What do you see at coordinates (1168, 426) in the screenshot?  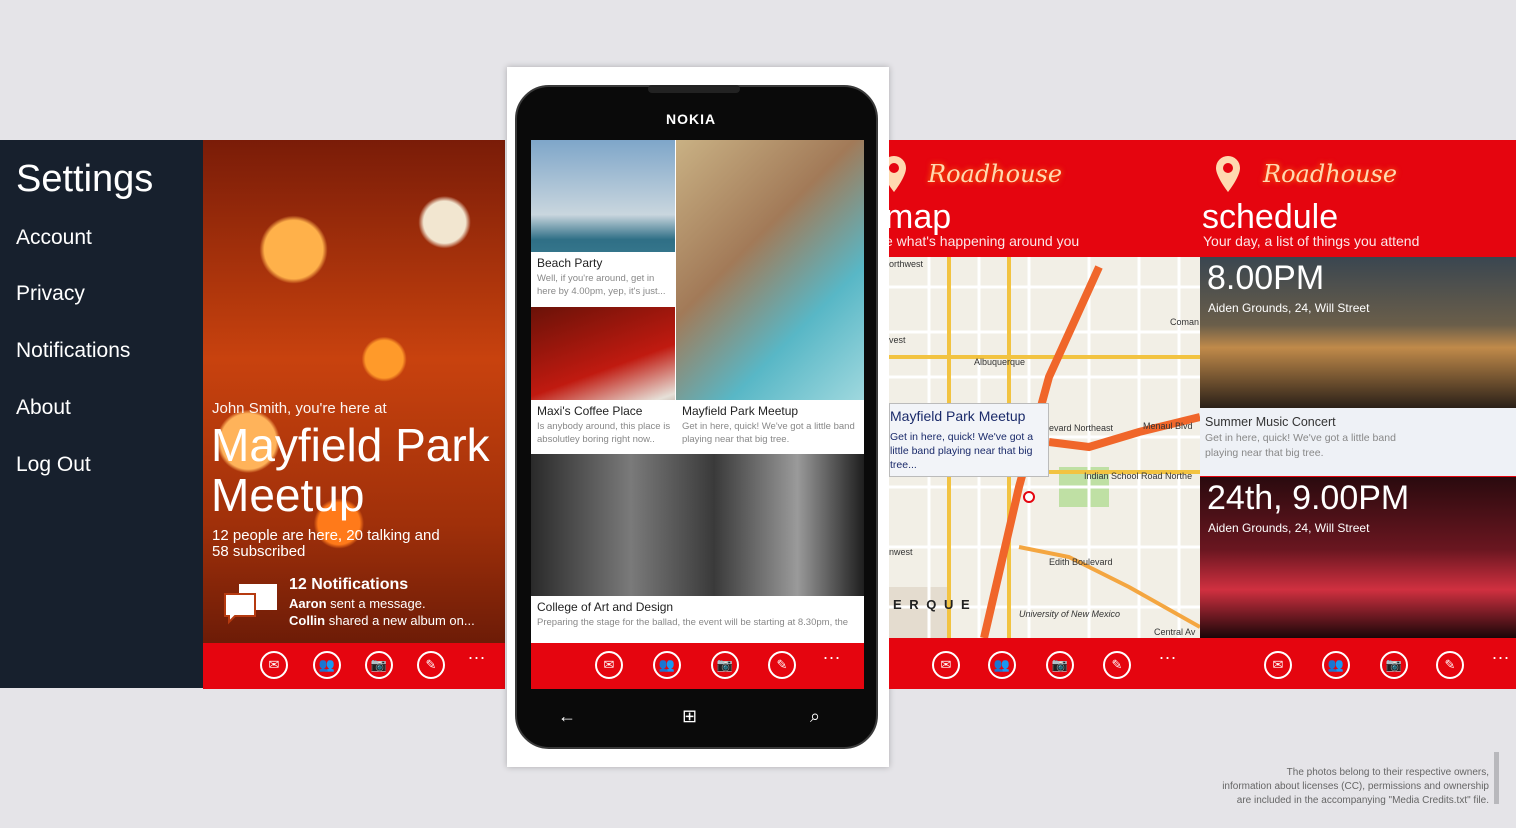 I see `map-label: Menaul Blvd` at bounding box center [1168, 426].